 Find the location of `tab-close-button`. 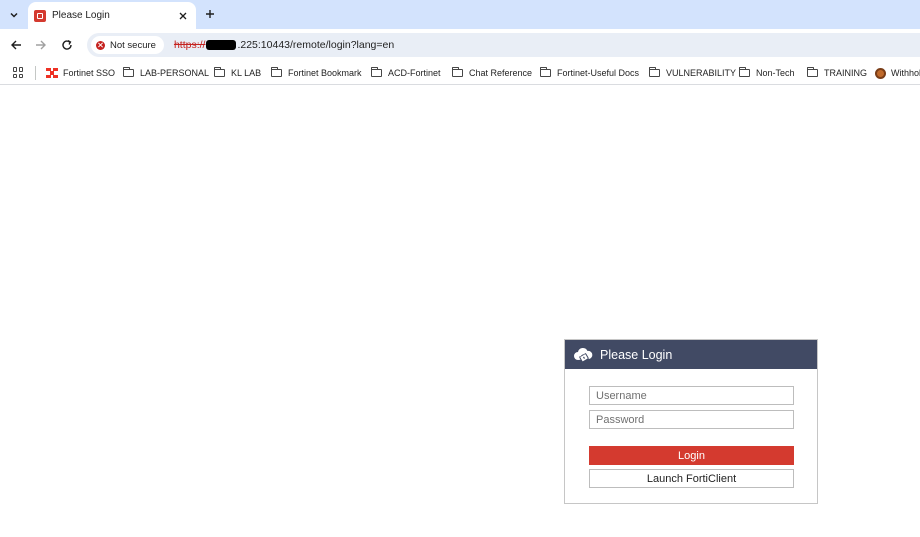

tab-close-button is located at coordinates (183, 16).